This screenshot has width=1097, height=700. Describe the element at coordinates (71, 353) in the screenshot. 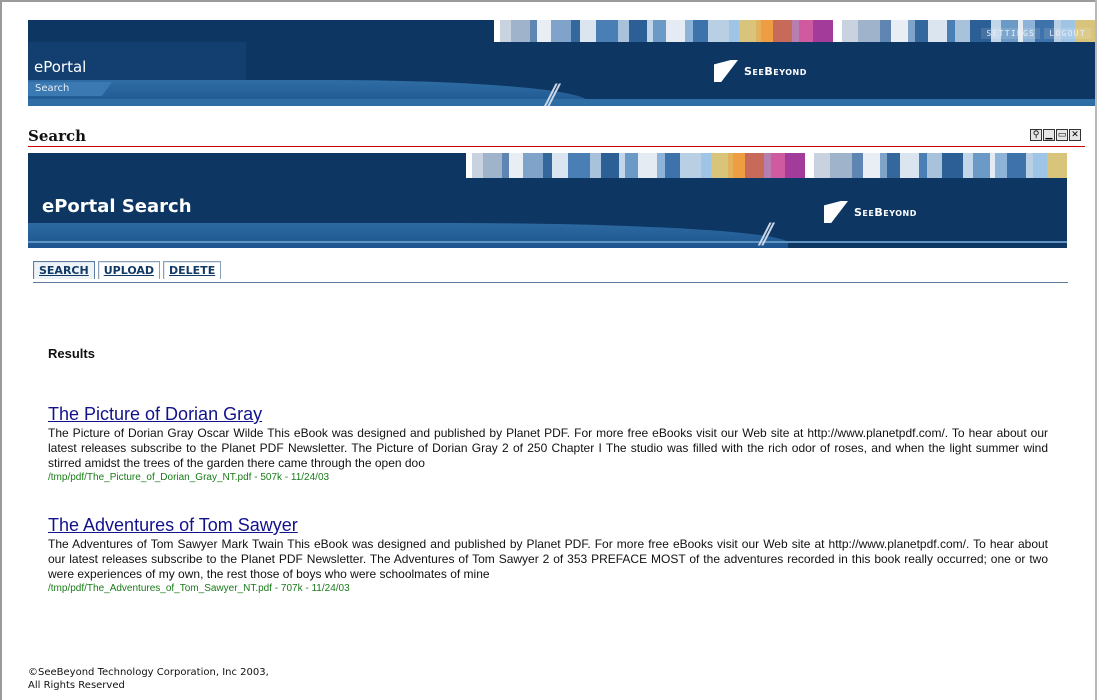

I see `results-heading: Results` at that location.